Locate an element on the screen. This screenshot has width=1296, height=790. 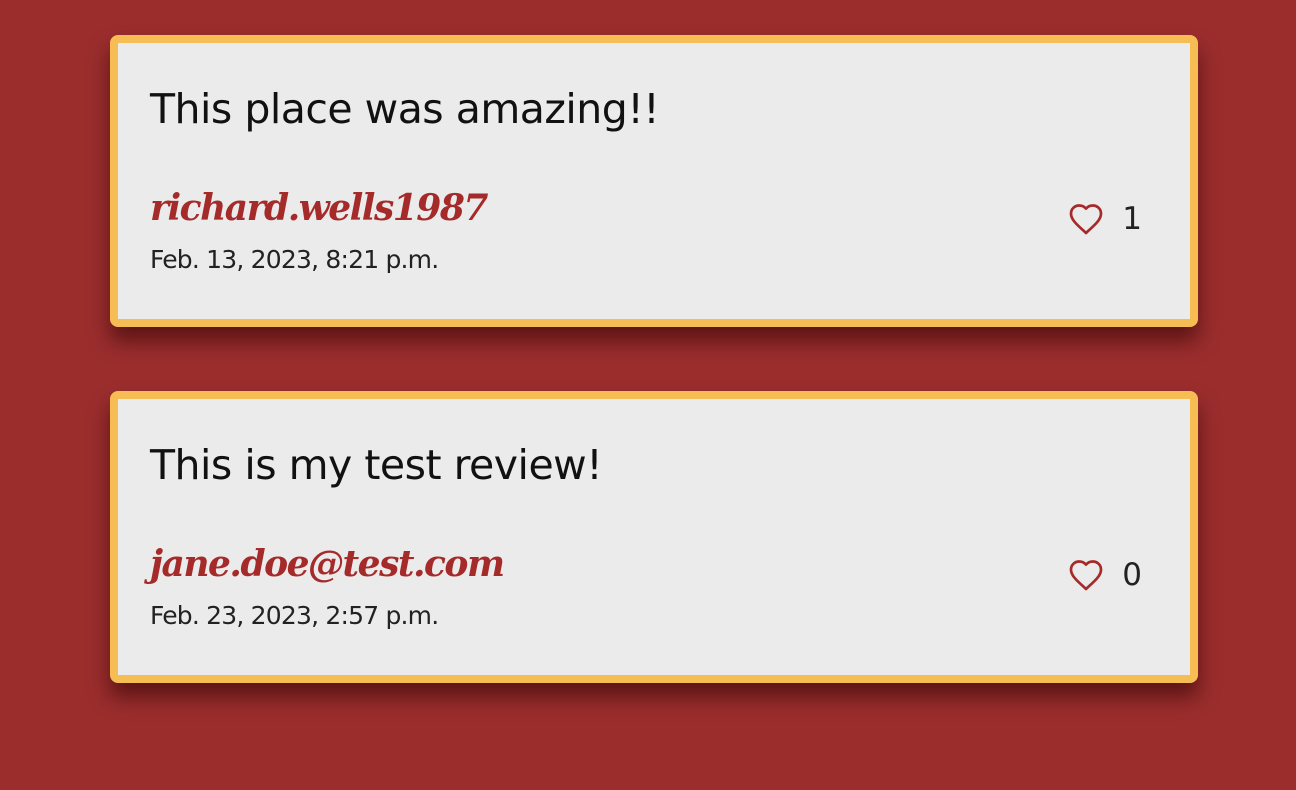
review-author: richard.wells1987 is located at coordinates (319, 208).